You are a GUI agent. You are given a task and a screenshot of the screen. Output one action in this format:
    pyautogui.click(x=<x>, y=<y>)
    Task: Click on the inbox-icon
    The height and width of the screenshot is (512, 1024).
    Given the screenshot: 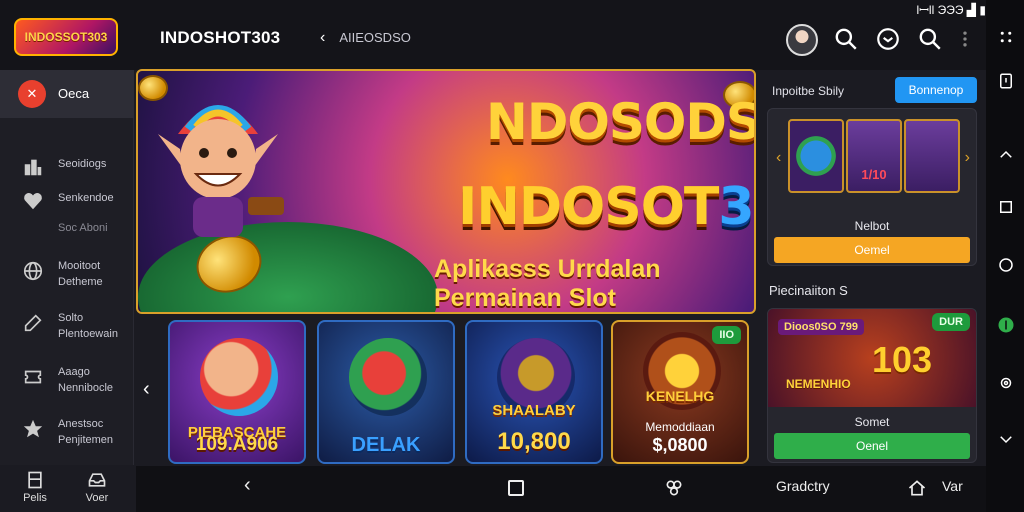 What is the action you would take?
    pyautogui.click(x=97, y=480)
    